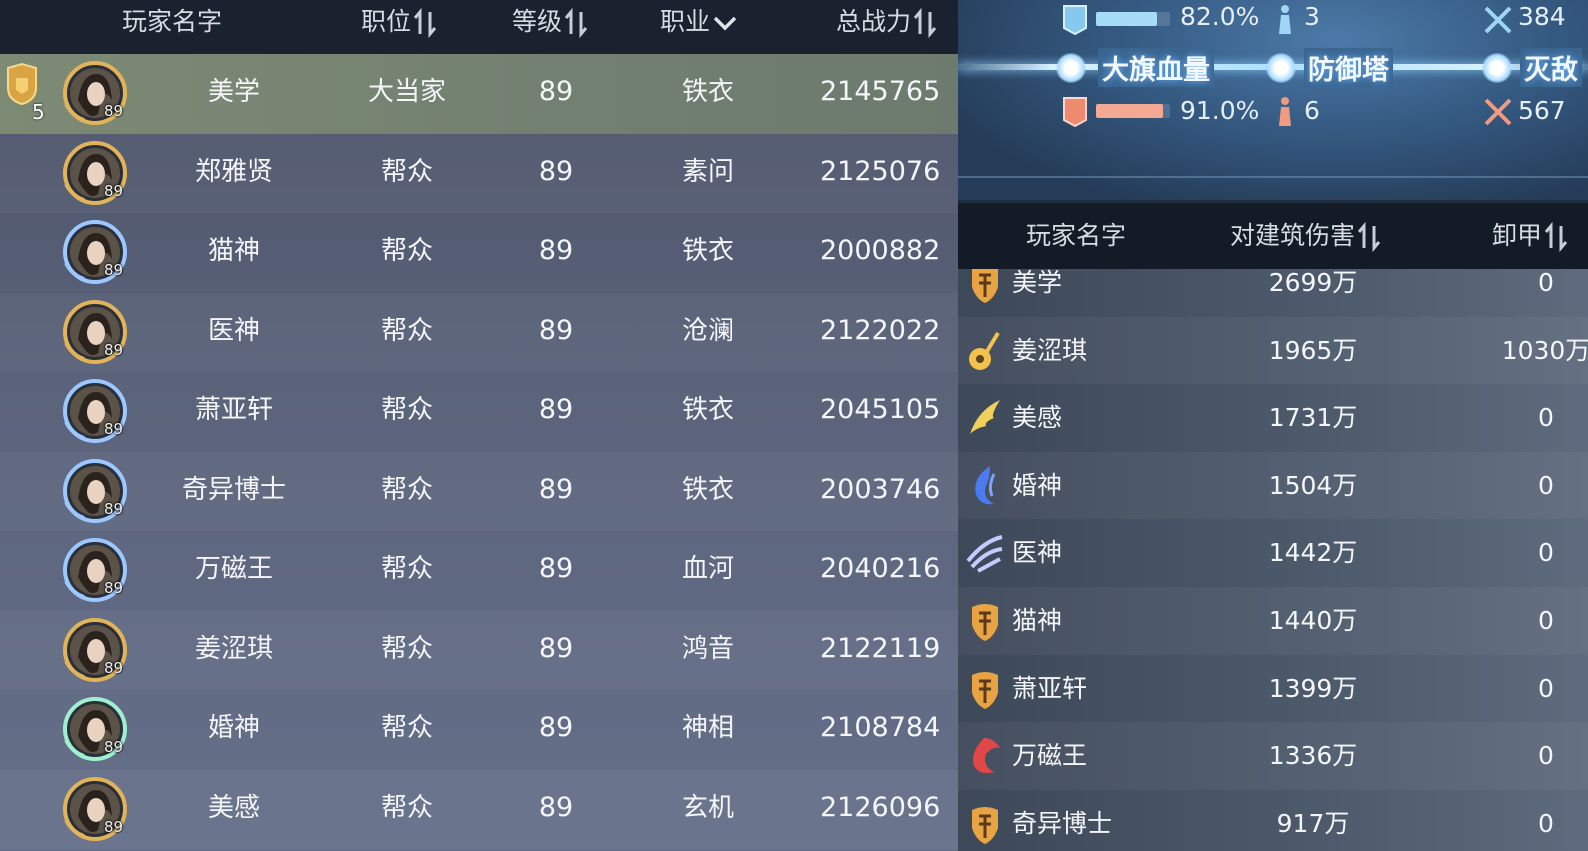  What do you see at coordinates (1313, 283) in the screenshot?
I see `building-damage: 2699万` at bounding box center [1313, 283].